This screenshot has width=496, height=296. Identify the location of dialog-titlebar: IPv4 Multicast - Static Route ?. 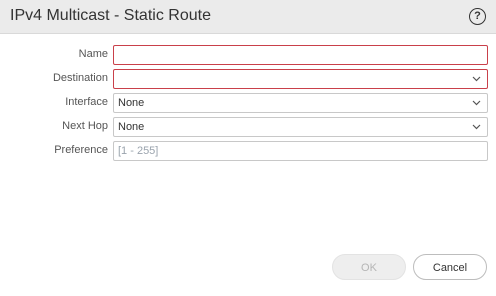
(248, 17).